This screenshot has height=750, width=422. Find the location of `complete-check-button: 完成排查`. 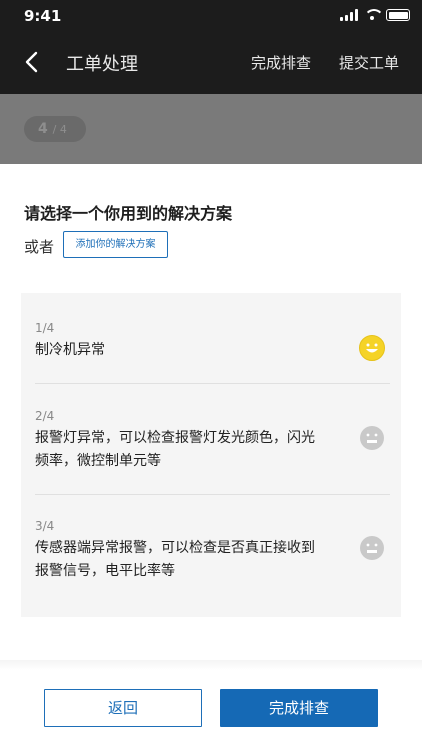

complete-check-button: 完成排查 is located at coordinates (299, 708).